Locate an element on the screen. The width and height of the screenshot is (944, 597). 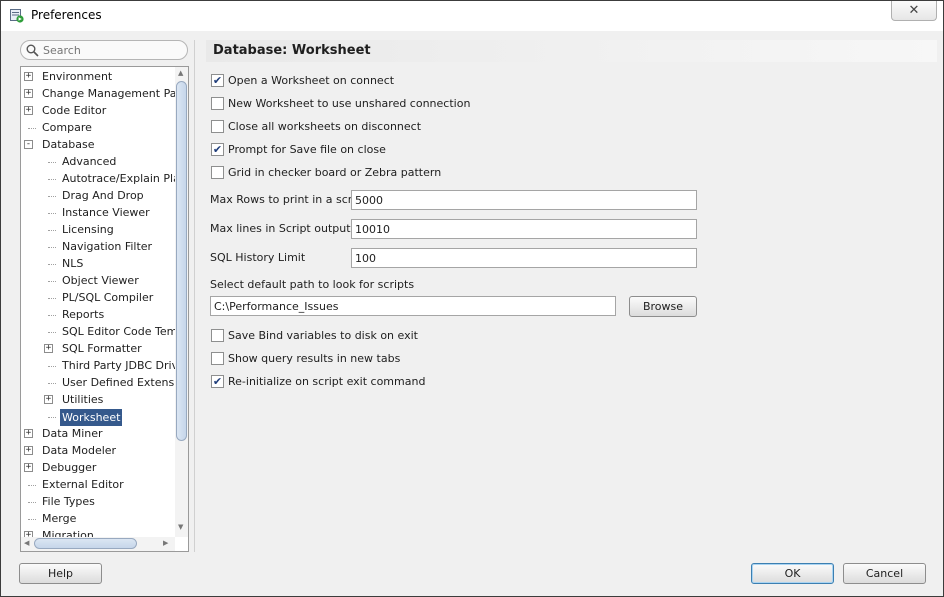
tree-item: + Migration is located at coordinates (98, 532).